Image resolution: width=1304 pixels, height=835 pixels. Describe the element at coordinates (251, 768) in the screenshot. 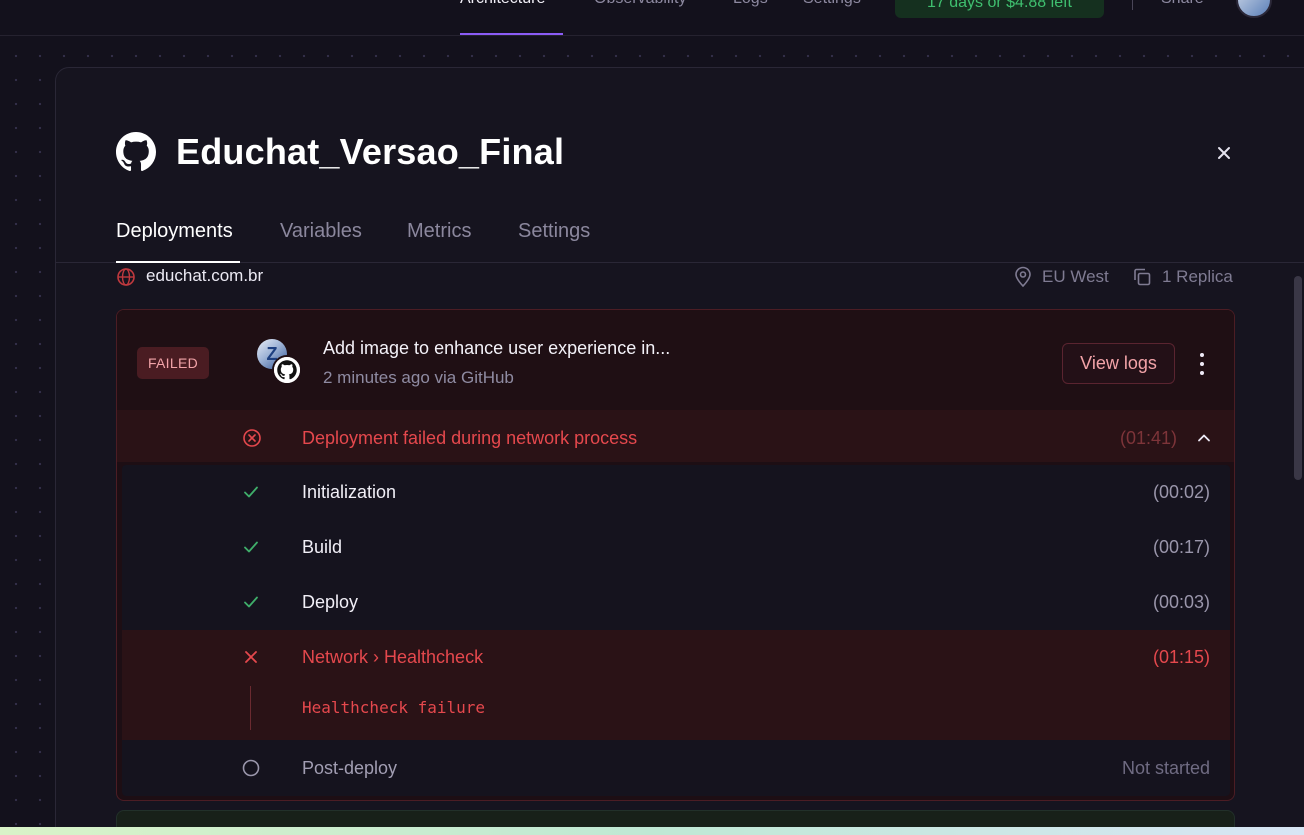

I see `empty-circle-icon` at that location.